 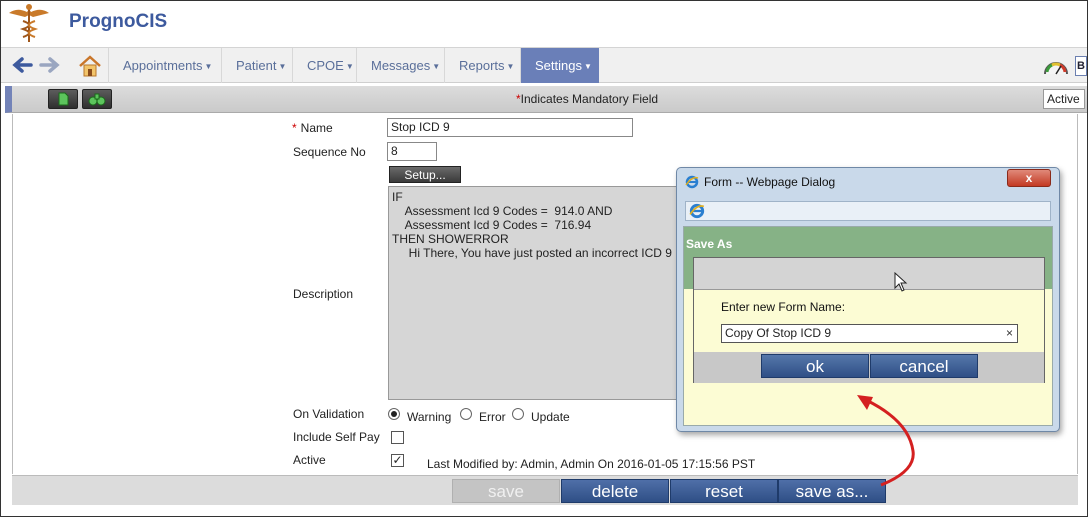 I want to click on search-binoculars-button, so click(x=97, y=99).